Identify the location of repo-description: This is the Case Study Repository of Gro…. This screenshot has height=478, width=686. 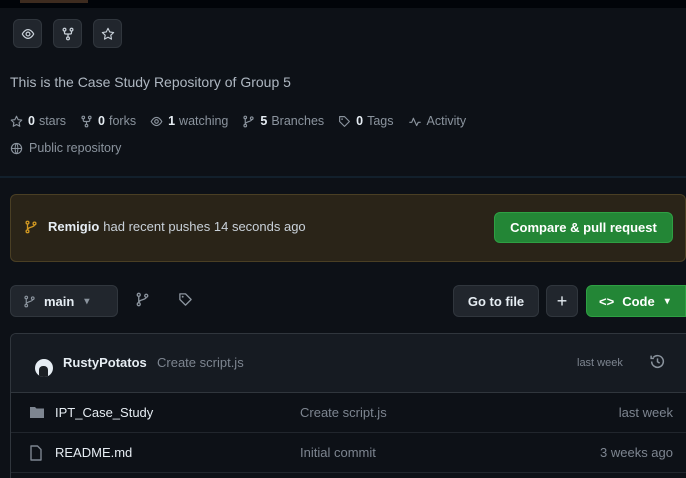
(150, 82).